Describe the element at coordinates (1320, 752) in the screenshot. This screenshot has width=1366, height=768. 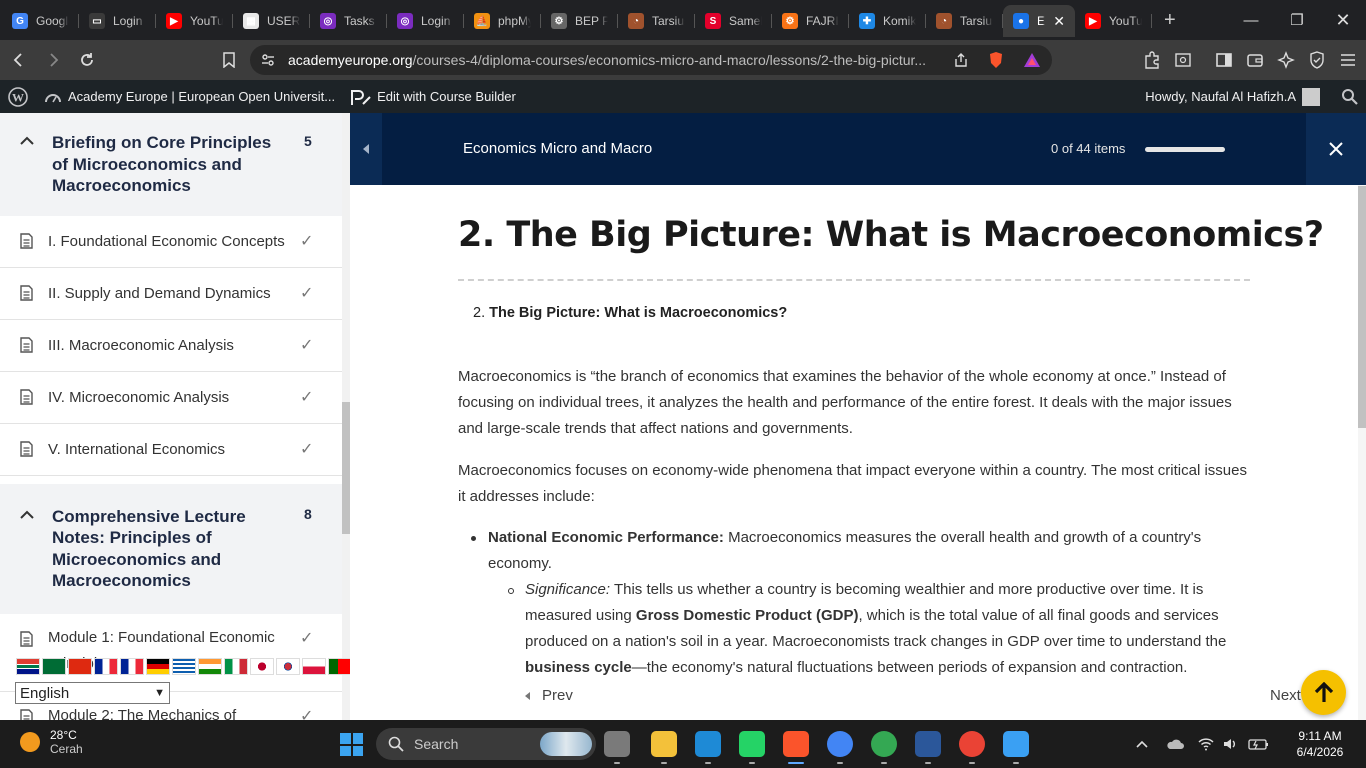
I see `clock-date: 6/4/2026` at that location.